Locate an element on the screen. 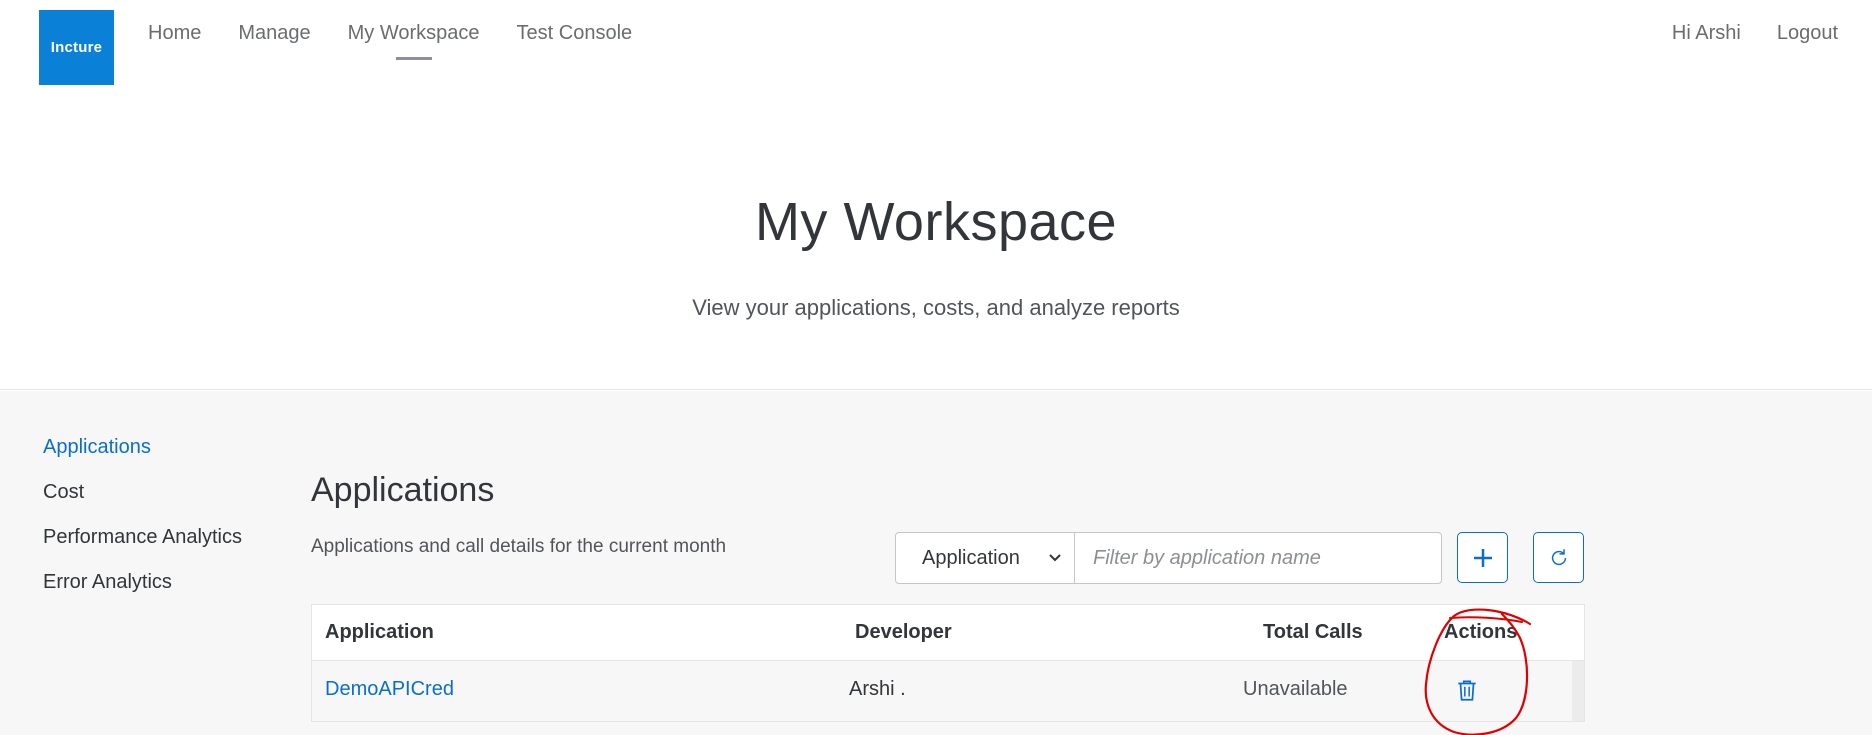 The width and height of the screenshot is (1872, 735). plus-icon is located at coordinates (1482, 557).